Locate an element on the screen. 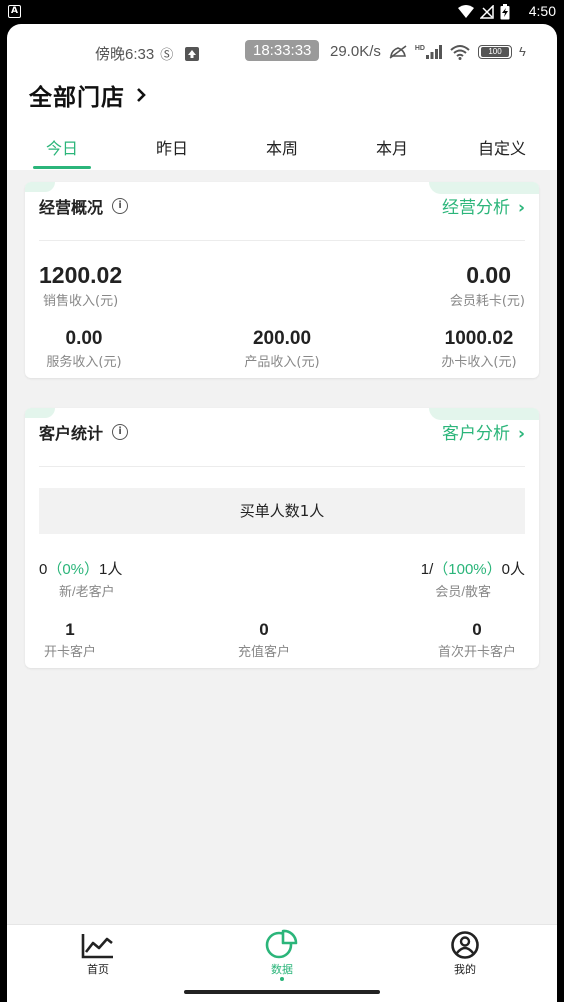  battery-level-text: 100 is located at coordinates (495, 51).